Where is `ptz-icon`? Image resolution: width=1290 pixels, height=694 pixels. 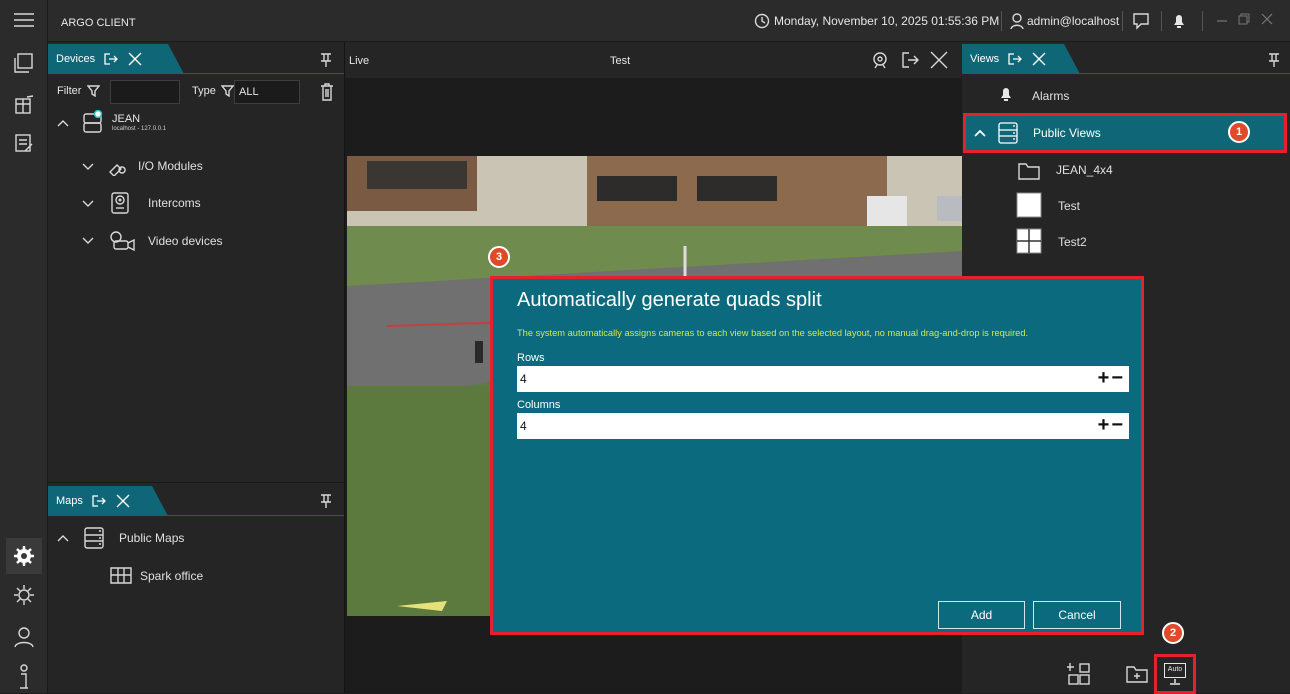 ptz-icon is located at coordinates (880, 60).